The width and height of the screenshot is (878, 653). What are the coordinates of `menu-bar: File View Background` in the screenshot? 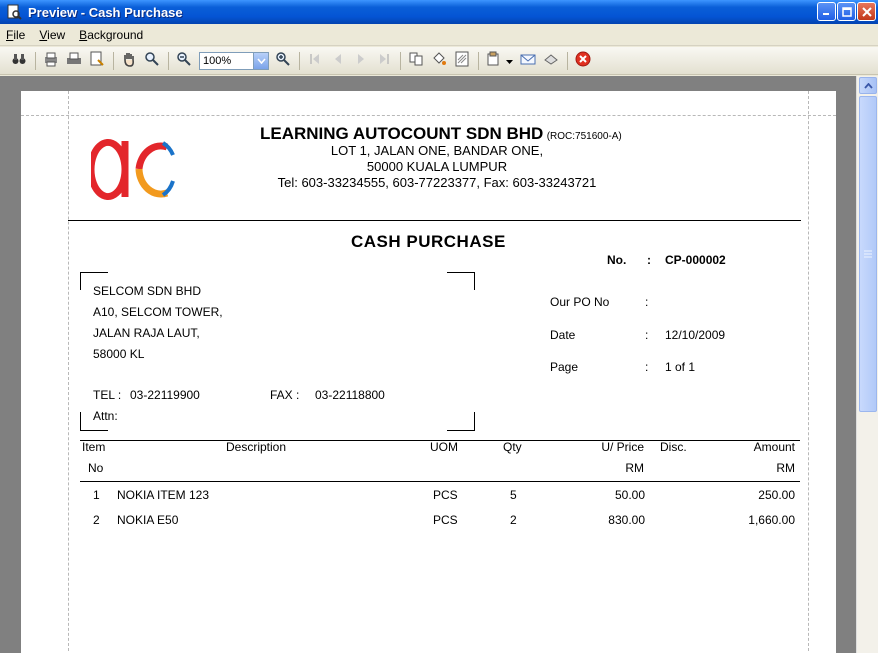 It's located at (439, 35).